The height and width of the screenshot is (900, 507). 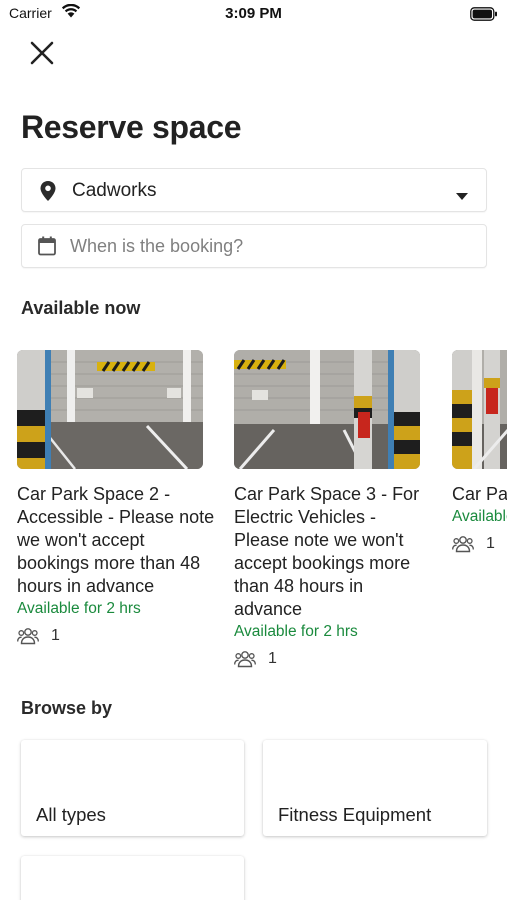 I want to click on browse-by-heading: Browse by, so click(x=67, y=708).